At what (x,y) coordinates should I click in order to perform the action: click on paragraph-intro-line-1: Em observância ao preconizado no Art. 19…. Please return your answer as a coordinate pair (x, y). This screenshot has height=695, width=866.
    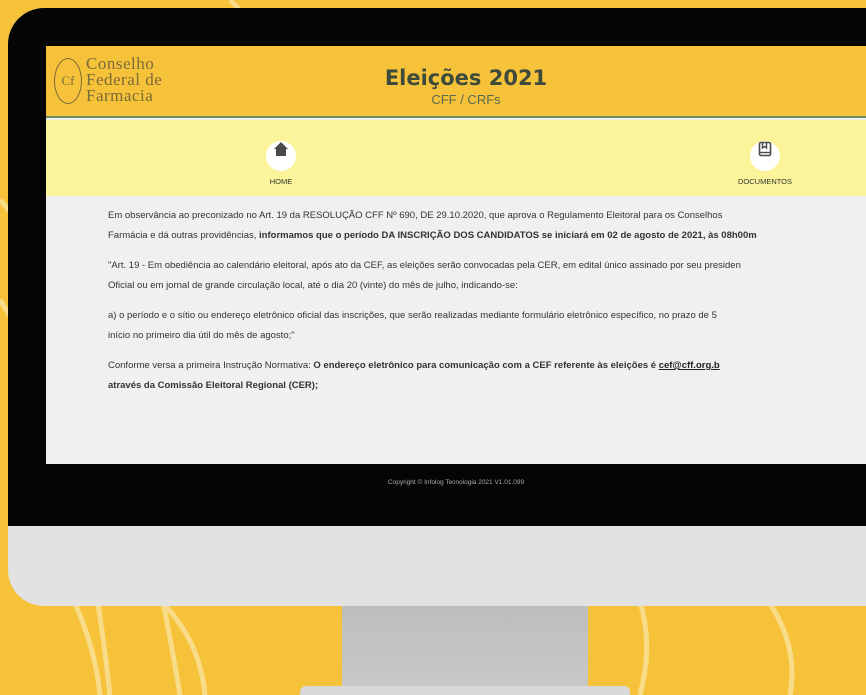
    Looking at the image, I should click on (415, 215).